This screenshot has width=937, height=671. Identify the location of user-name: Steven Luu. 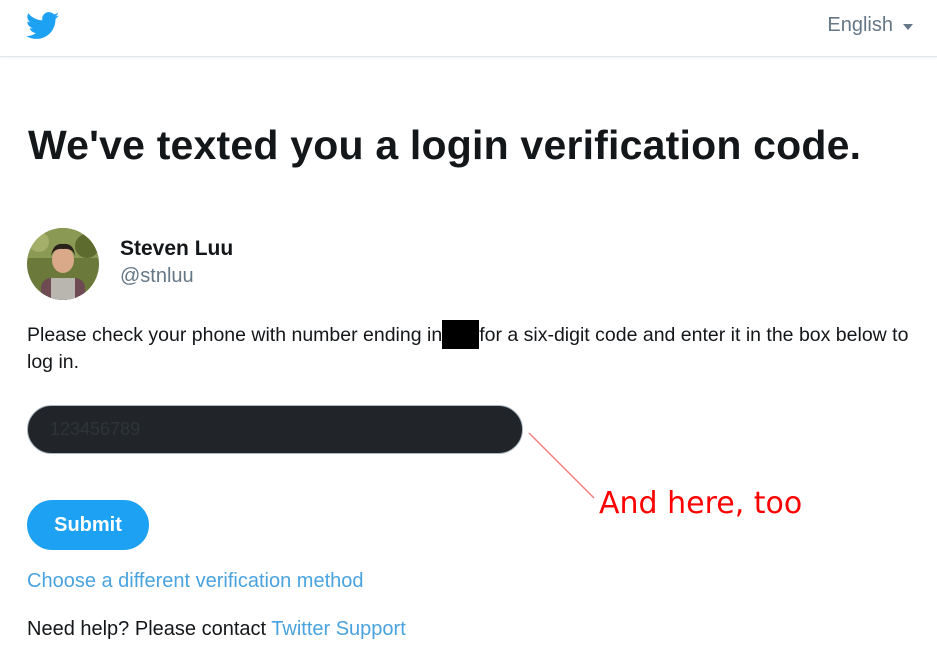
(177, 248).